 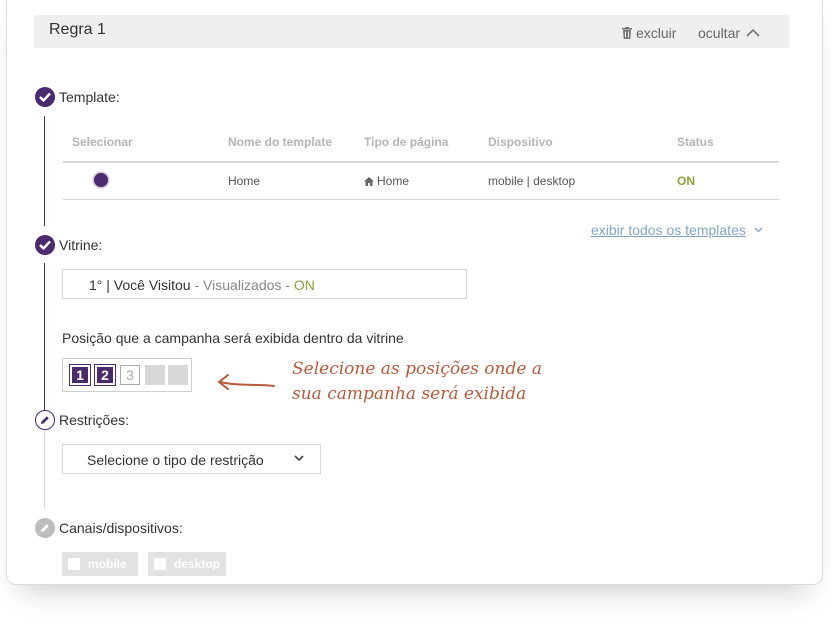 I want to click on annotation-line-1: Selecione as posições onde a, so click(x=417, y=369).